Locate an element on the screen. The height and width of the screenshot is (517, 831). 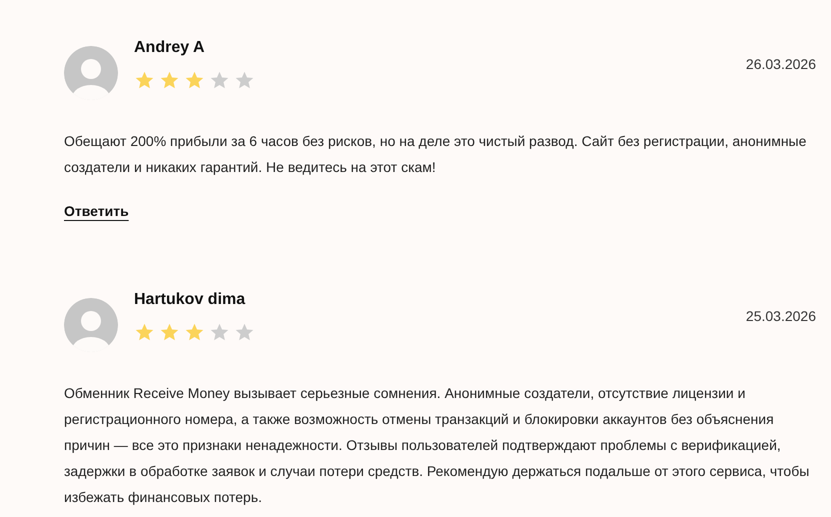
review-date: 26.03.2026 is located at coordinates (781, 64).